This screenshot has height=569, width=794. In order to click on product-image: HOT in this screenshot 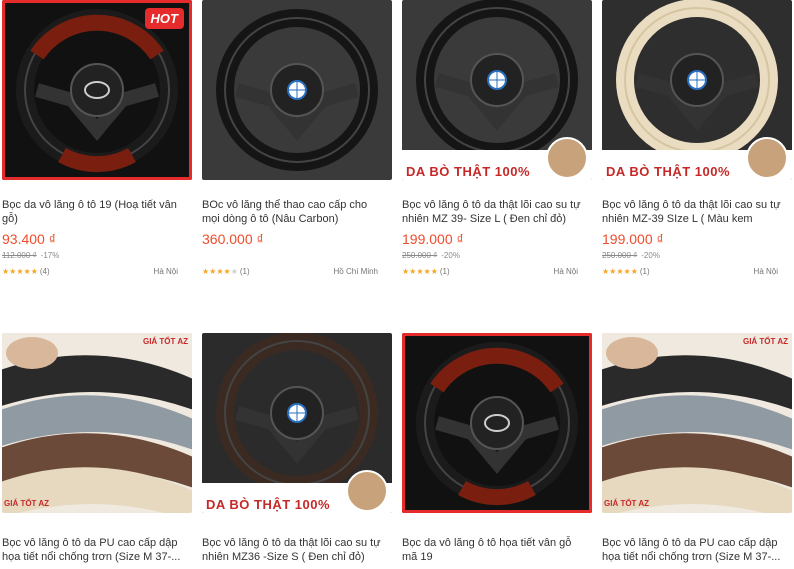, I will do `click(97, 90)`.